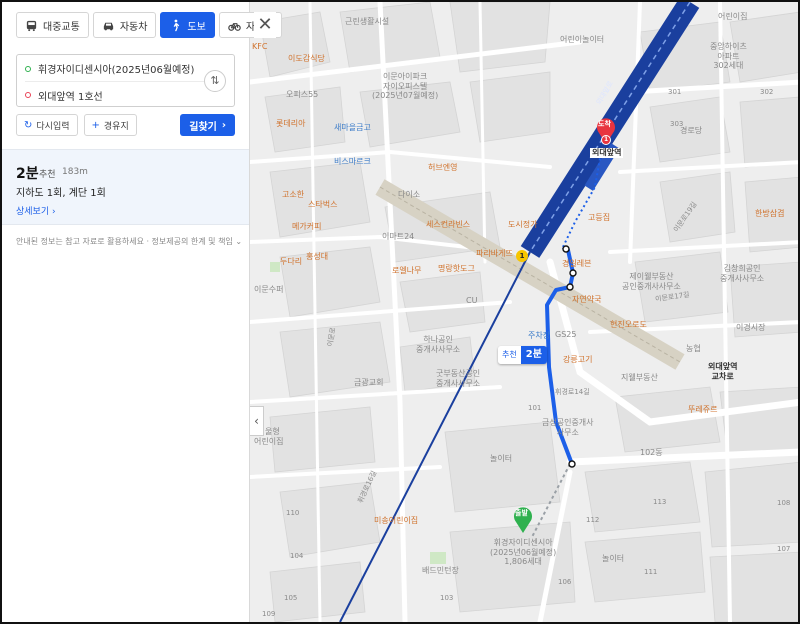 The width and height of the screenshot is (800, 624). Describe the element at coordinates (577, 263) in the screenshot. I see `map-label-l50: 경일레븐` at that location.